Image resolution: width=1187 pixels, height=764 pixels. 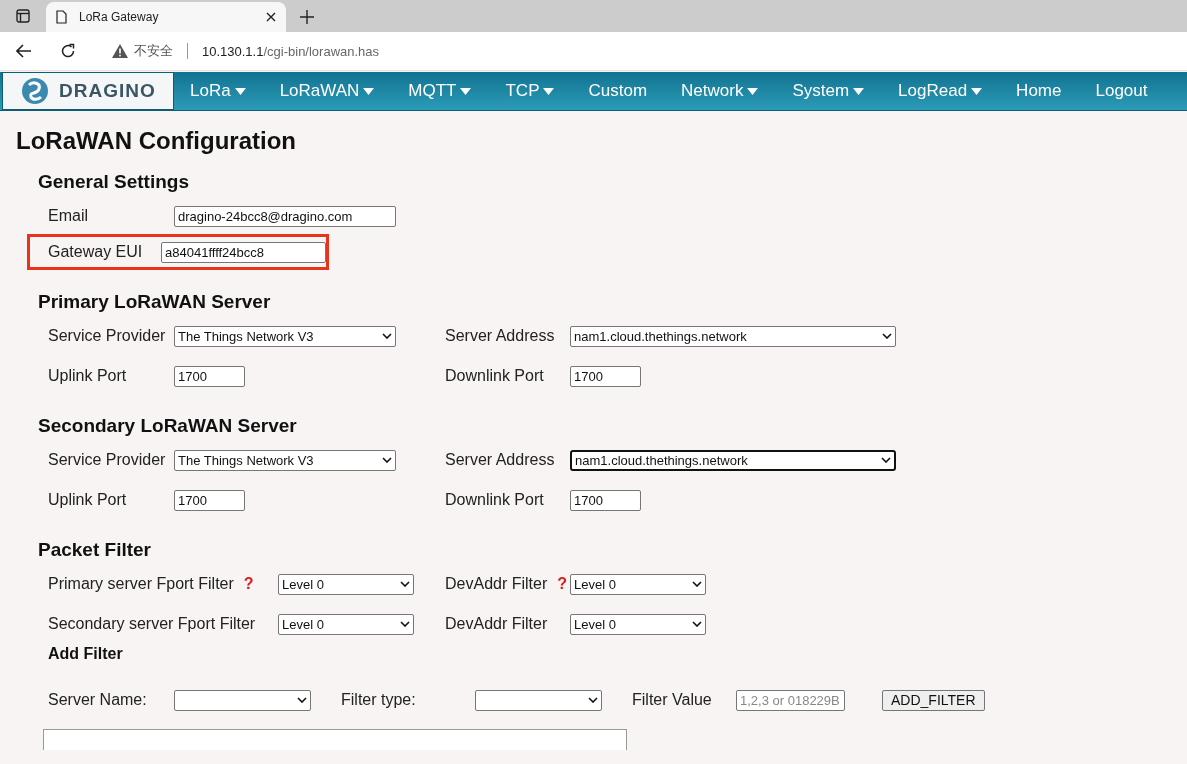 I want to click on field-label: Server Name:, so click(x=98, y=700).